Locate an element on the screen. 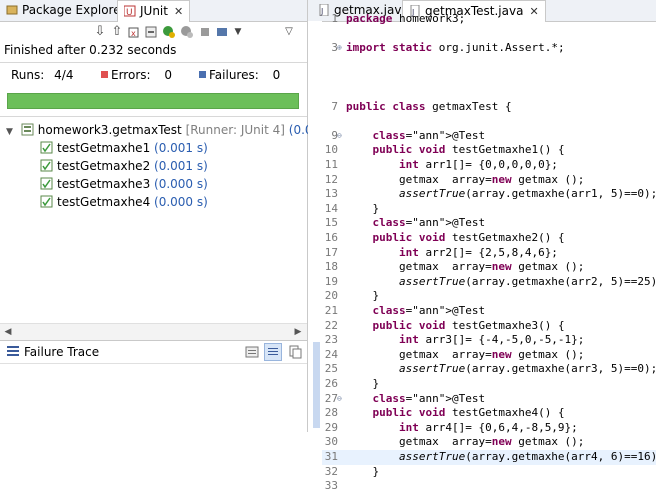  tab-junit-label: JUnit is located at coordinates (154, 11).